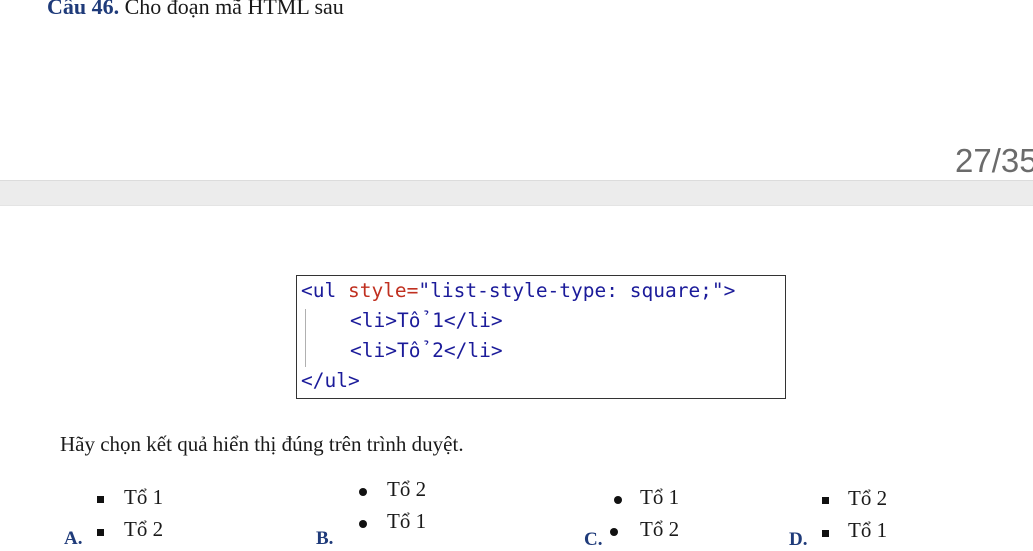 The image size is (1033, 551). I want to click on option-c-item-2: Tổ 2, so click(660, 529).